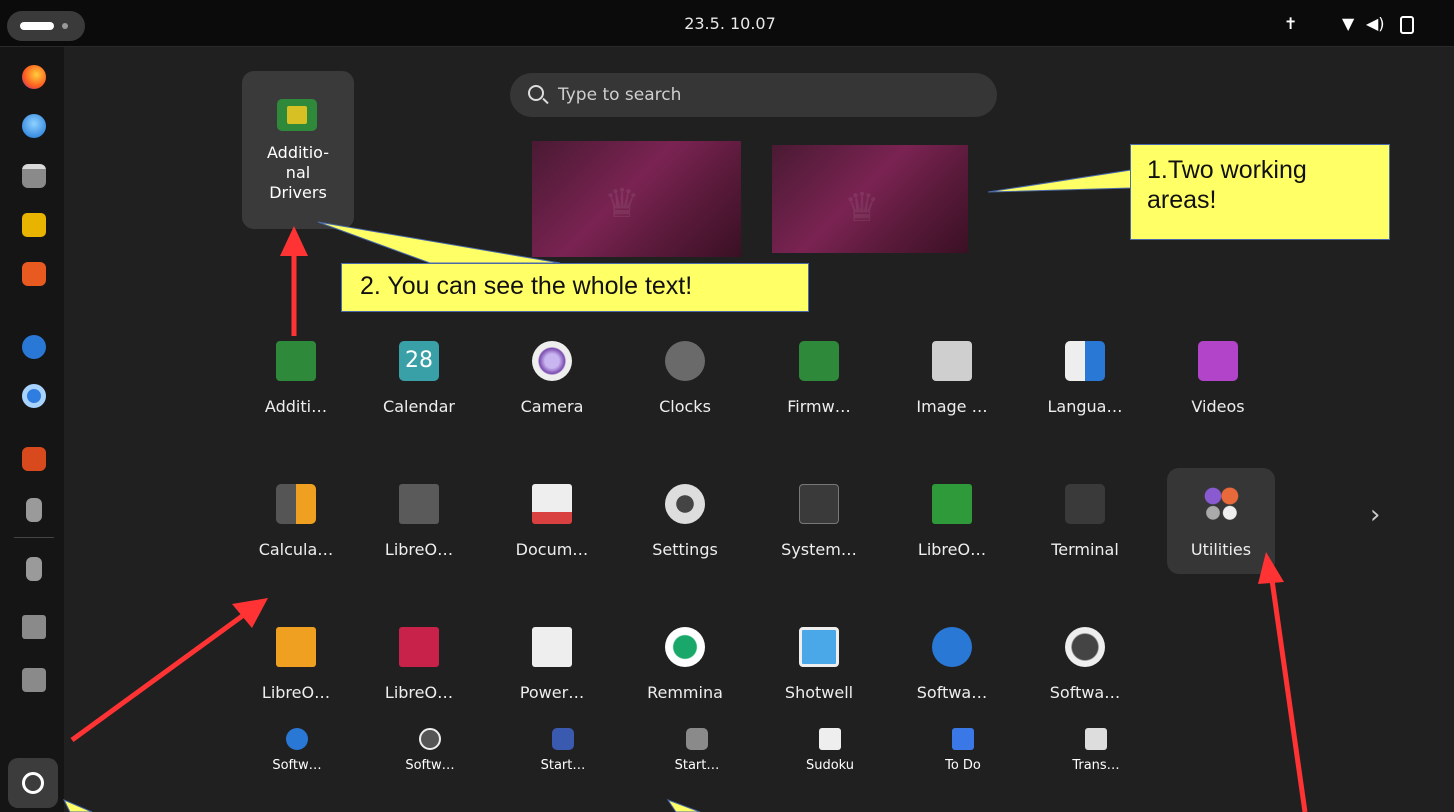  What do you see at coordinates (685, 549) in the screenshot?
I see `app-label: Settings` at bounding box center [685, 549].